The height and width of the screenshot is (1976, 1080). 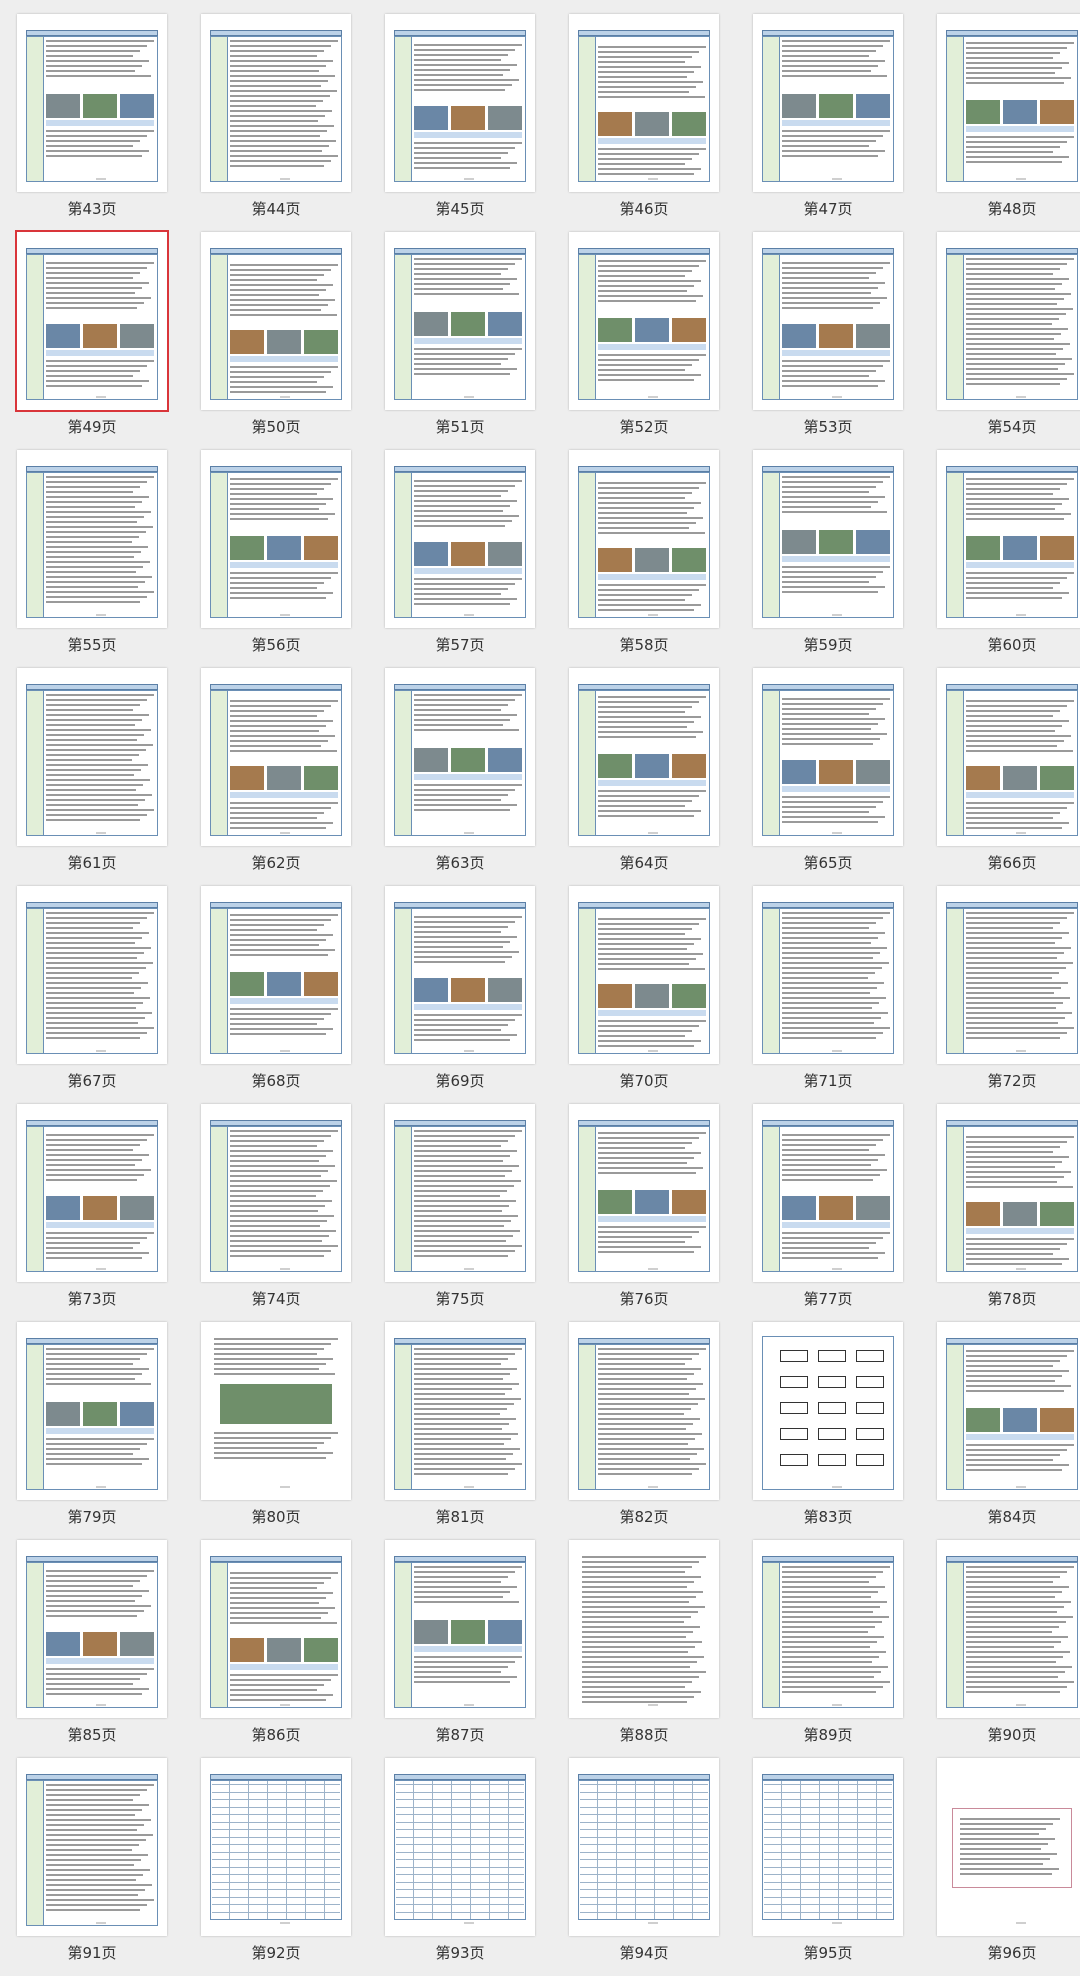 I want to click on page-thumbnail: 第48页, so click(x=1000, y=123).